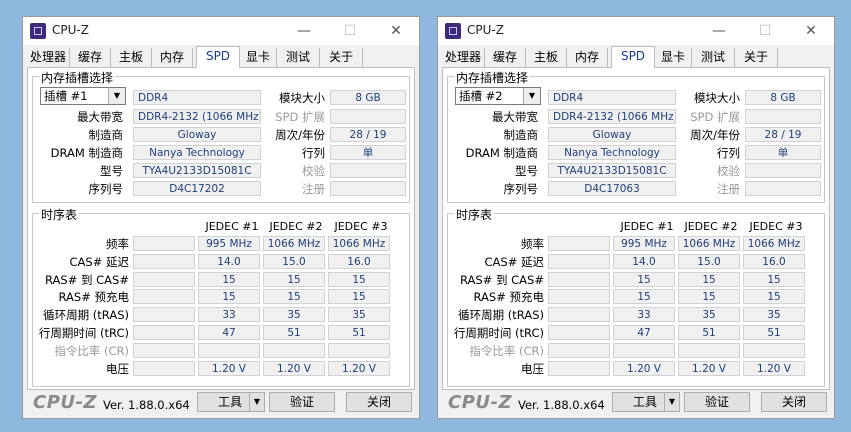 Image resolution: width=851 pixels, height=432 pixels. What do you see at coordinates (302, 98) in the screenshot?
I see `module-size-label: 模块大小` at bounding box center [302, 98].